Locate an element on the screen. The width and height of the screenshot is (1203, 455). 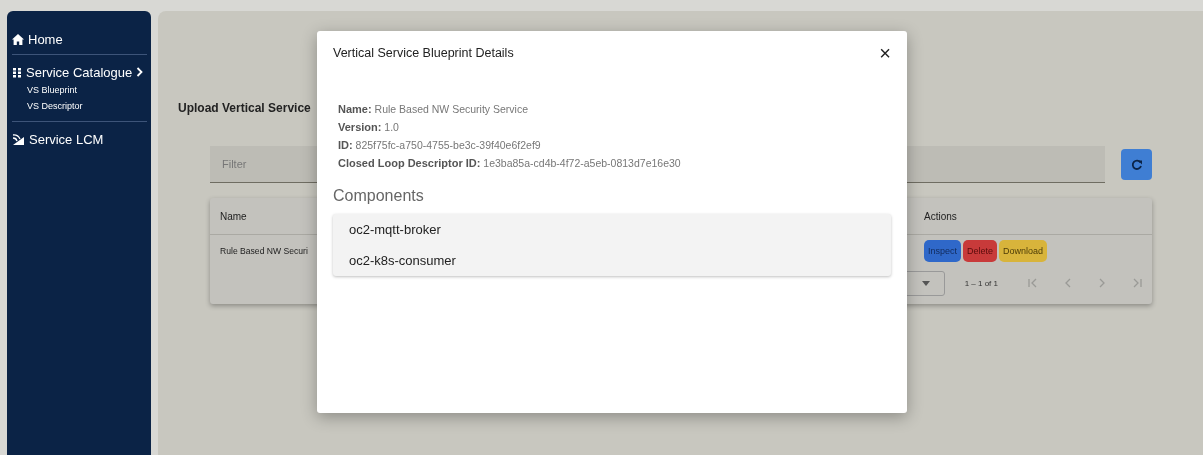
close-button: × is located at coordinates (885, 53).